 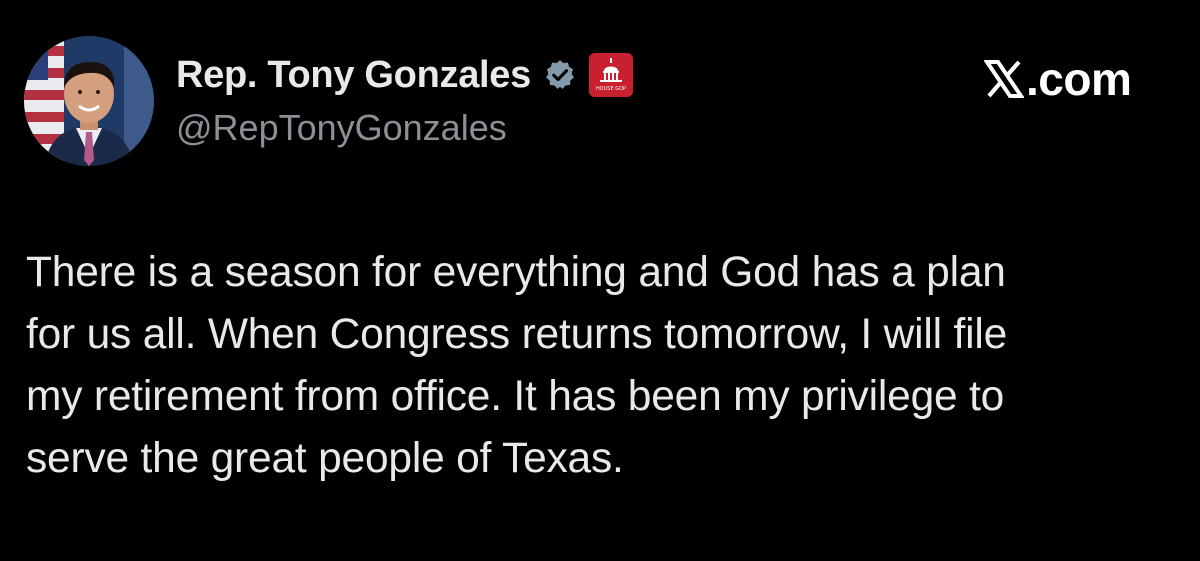 I want to click on avatar-photo, so click(x=89, y=101).